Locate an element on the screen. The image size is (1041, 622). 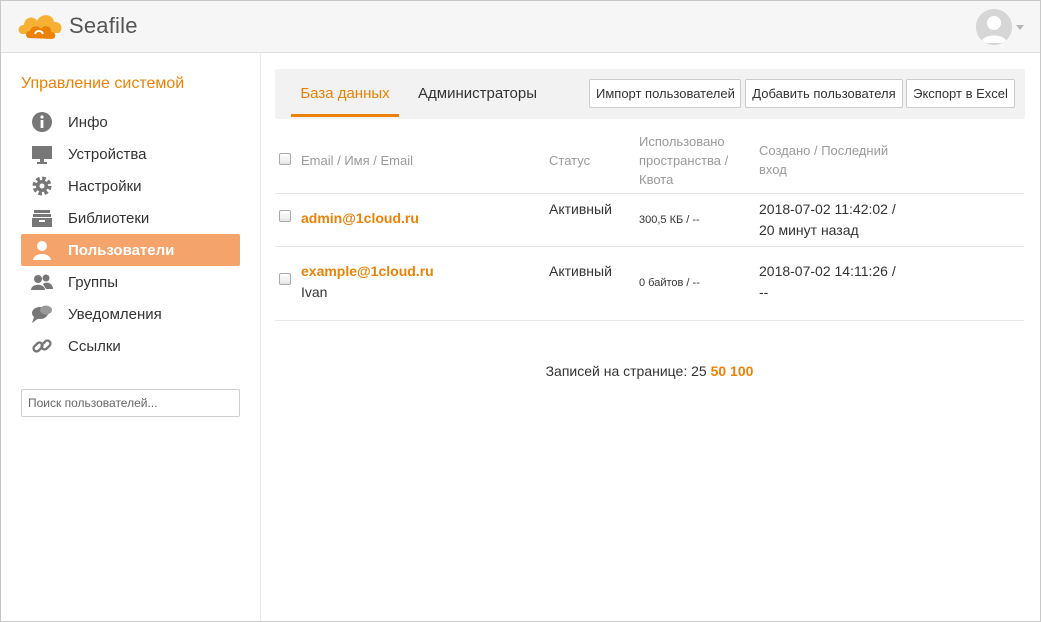
sidebar-item-label: Устройства is located at coordinates (107, 154).